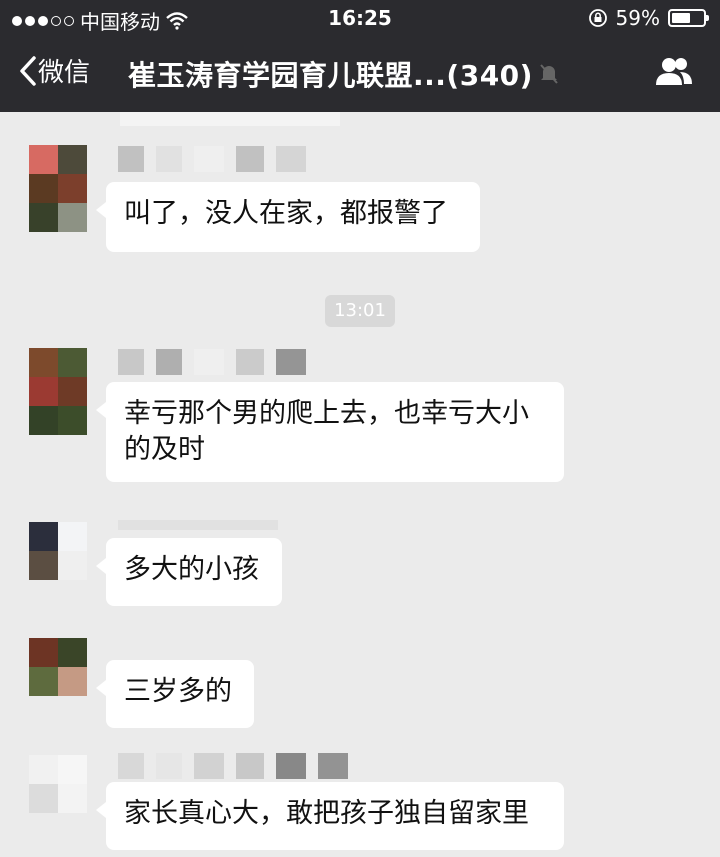 The height and width of the screenshot is (857, 720). What do you see at coordinates (326, 413) in the screenshot?
I see `message-text-line: 幸亏那个男的爬上去，也幸亏大小` at bounding box center [326, 413].